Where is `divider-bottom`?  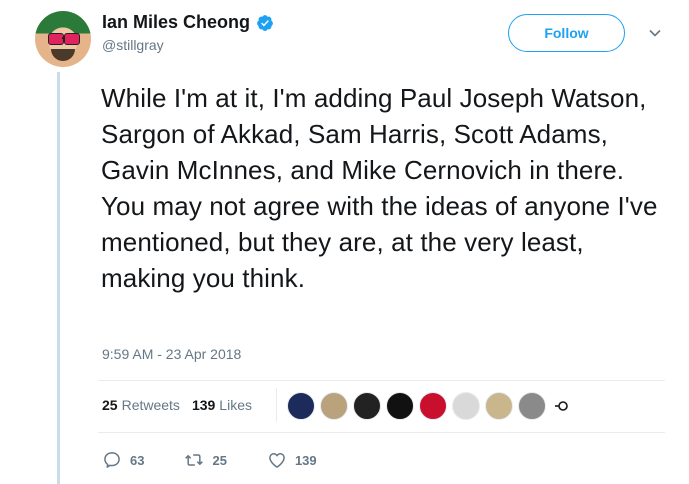
divider-bottom is located at coordinates (381, 432).